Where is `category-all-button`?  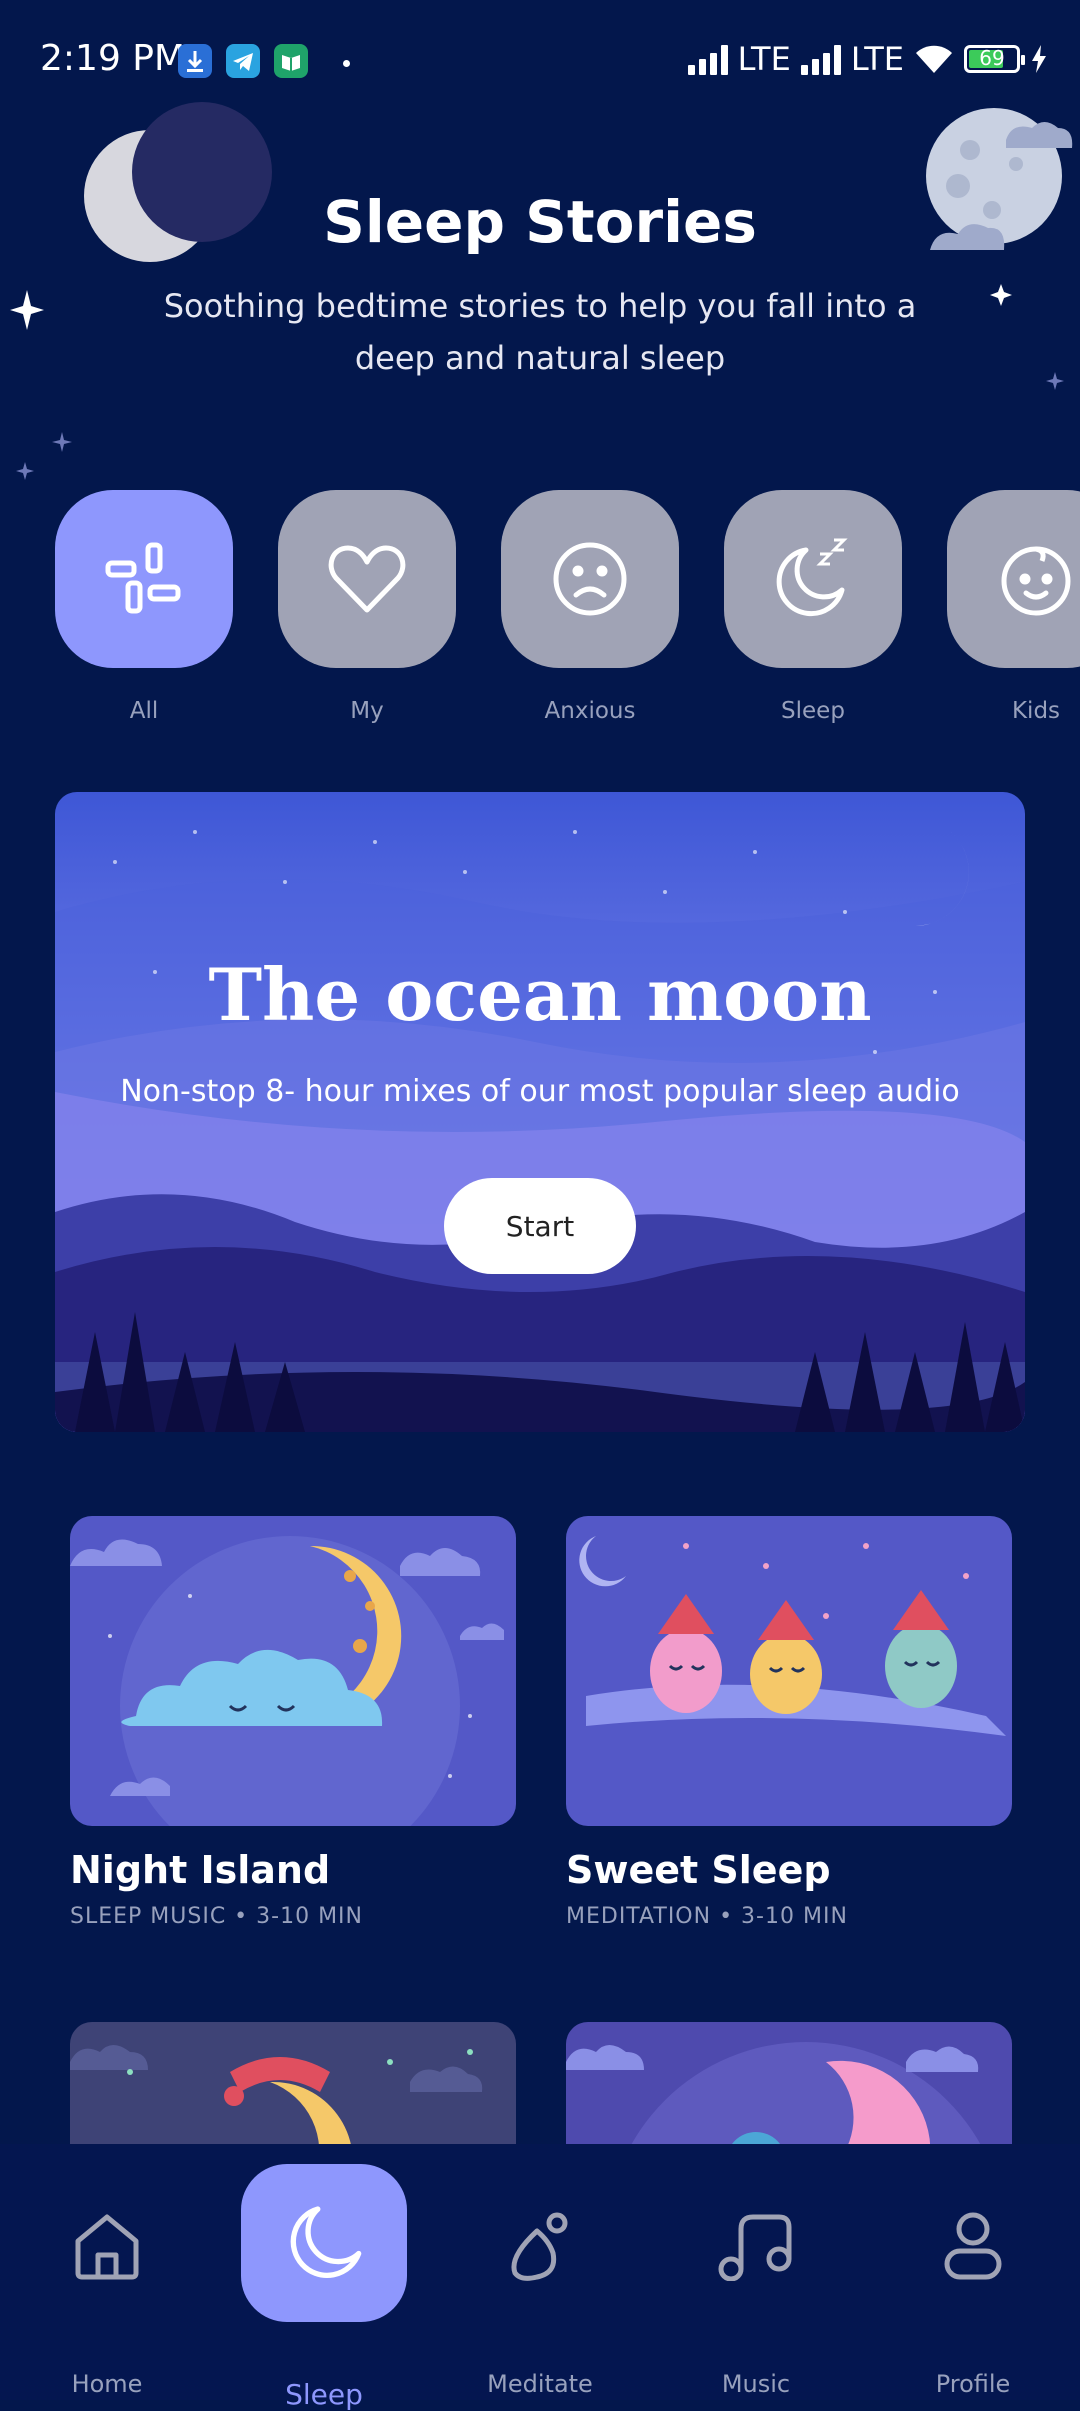 category-all-button is located at coordinates (144, 579).